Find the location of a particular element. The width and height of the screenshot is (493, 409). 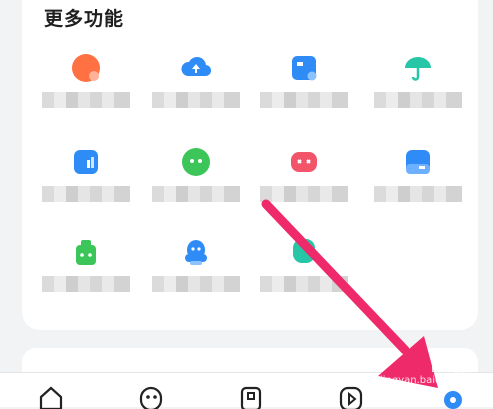

file-icon is located at coordinates (251, 397).